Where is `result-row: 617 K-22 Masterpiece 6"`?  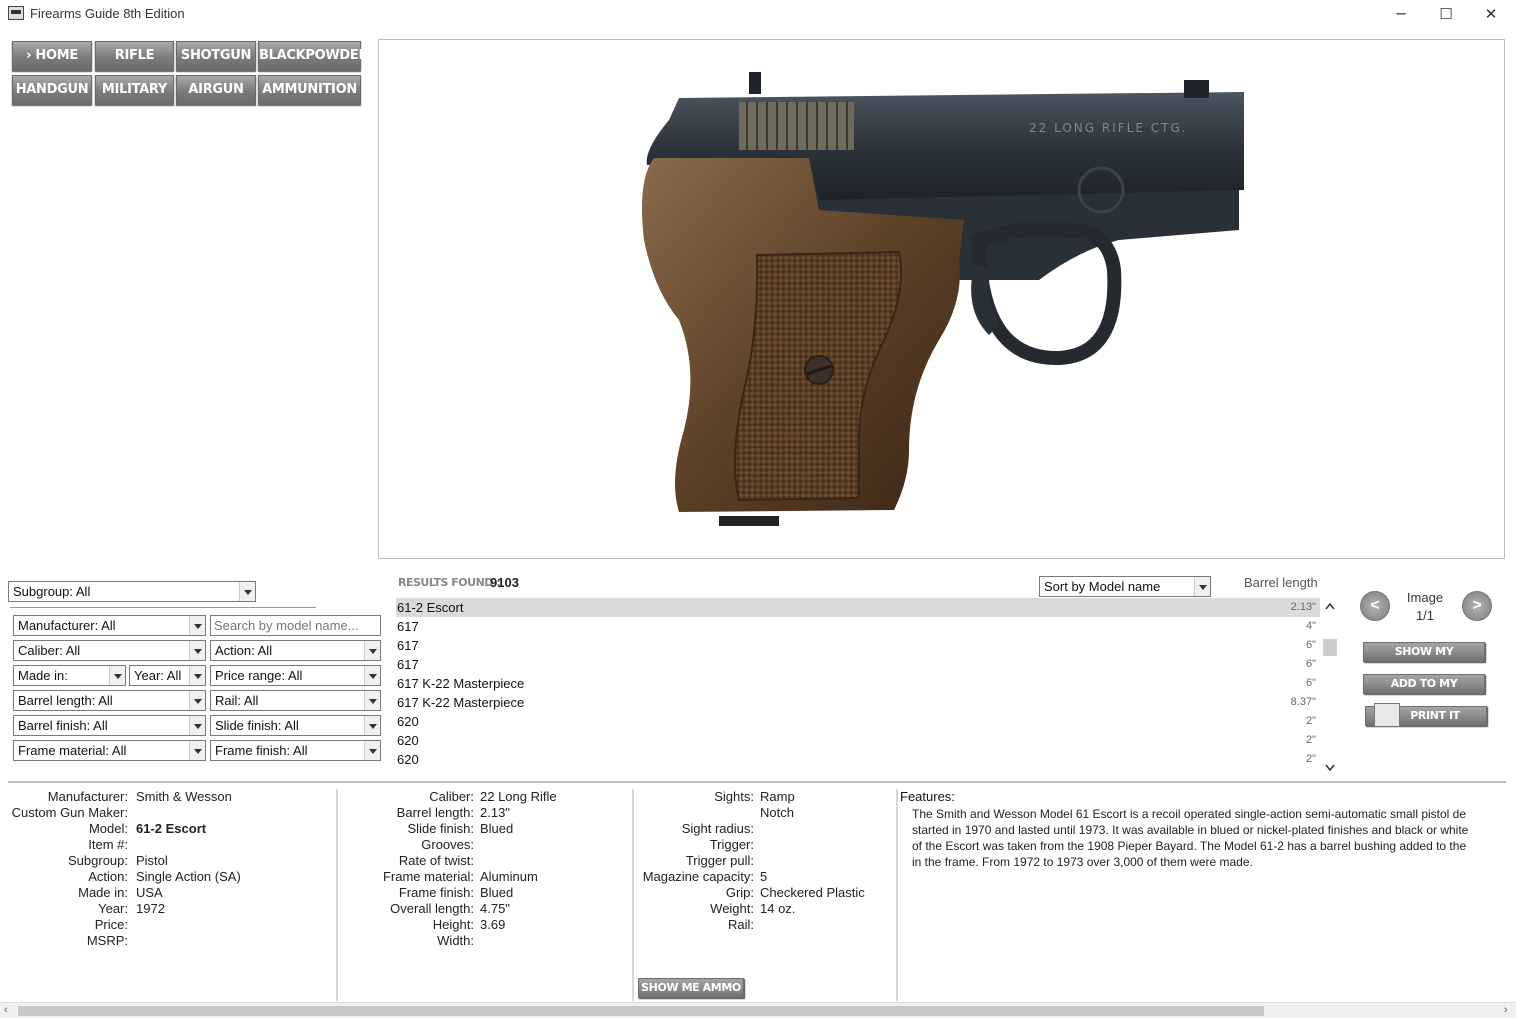 result-row: 617 K-22 Masterpiece 6" is located at coordinates (858, 683).